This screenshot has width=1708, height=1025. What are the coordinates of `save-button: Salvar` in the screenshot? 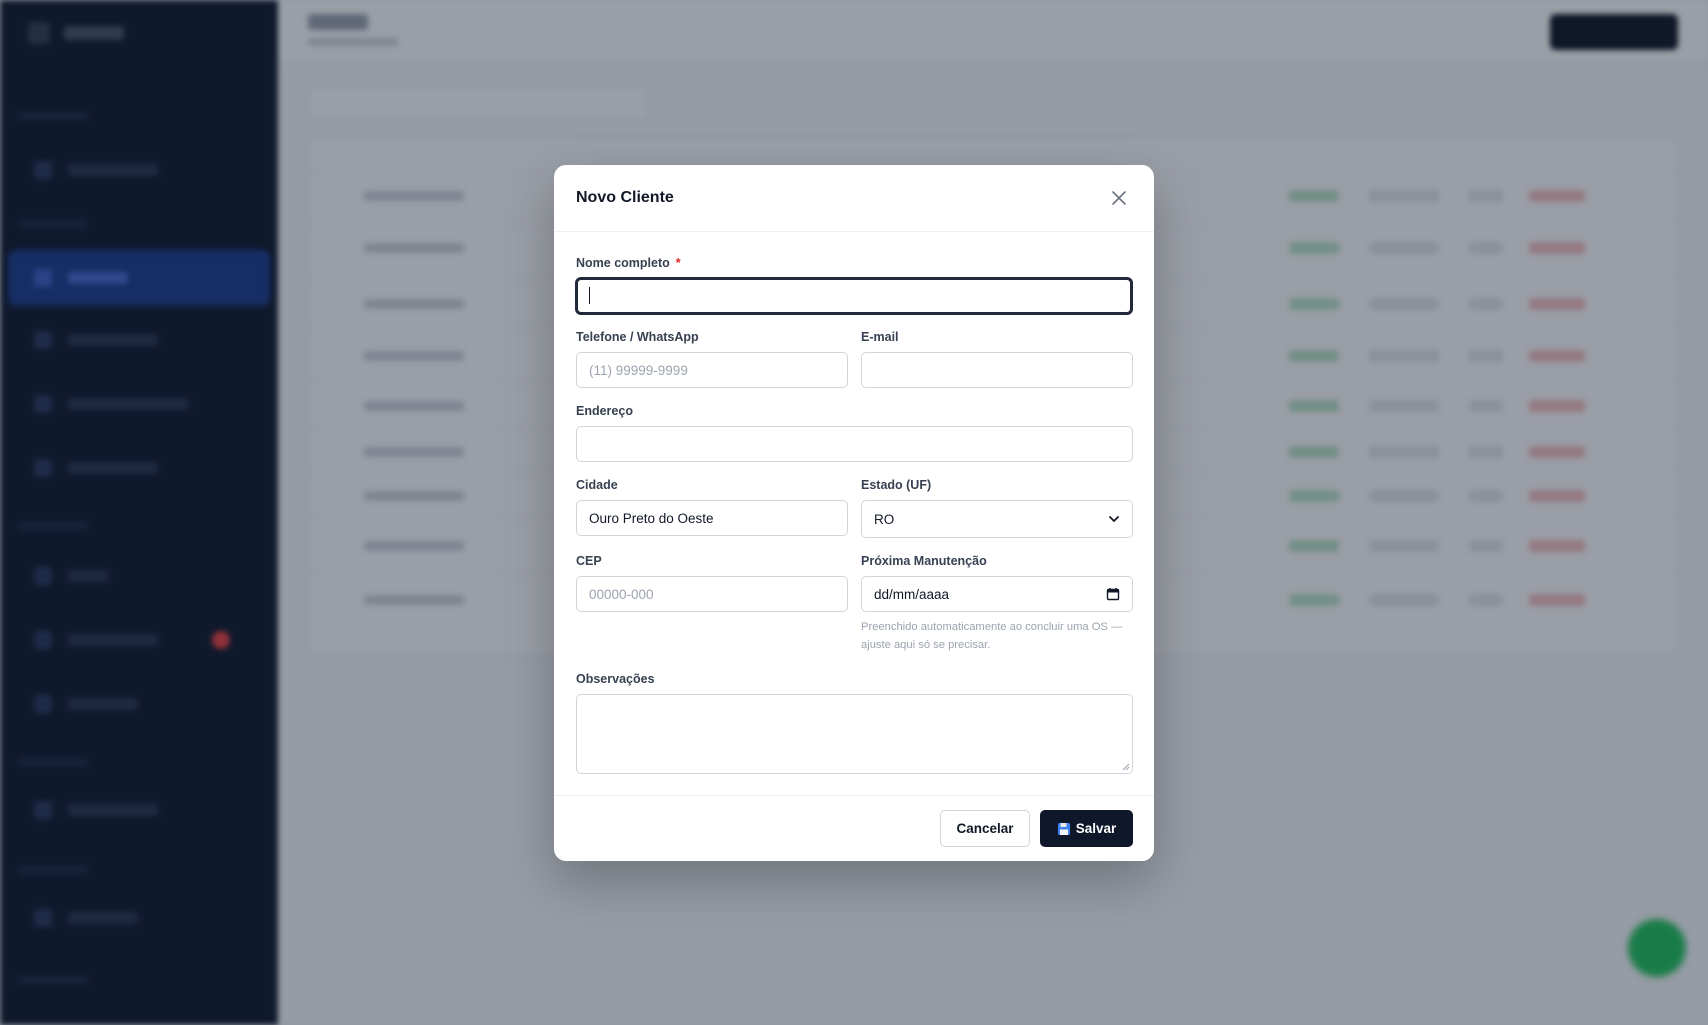 It's located at (1086, 828).